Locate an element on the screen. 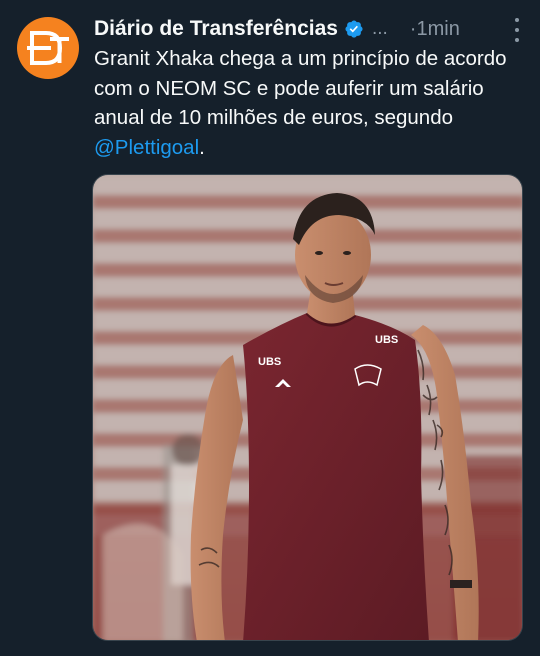 Image resolution: width=540 pixels, height=656 pixels. timestamp: ·1min is located at coordinates (435, 29).